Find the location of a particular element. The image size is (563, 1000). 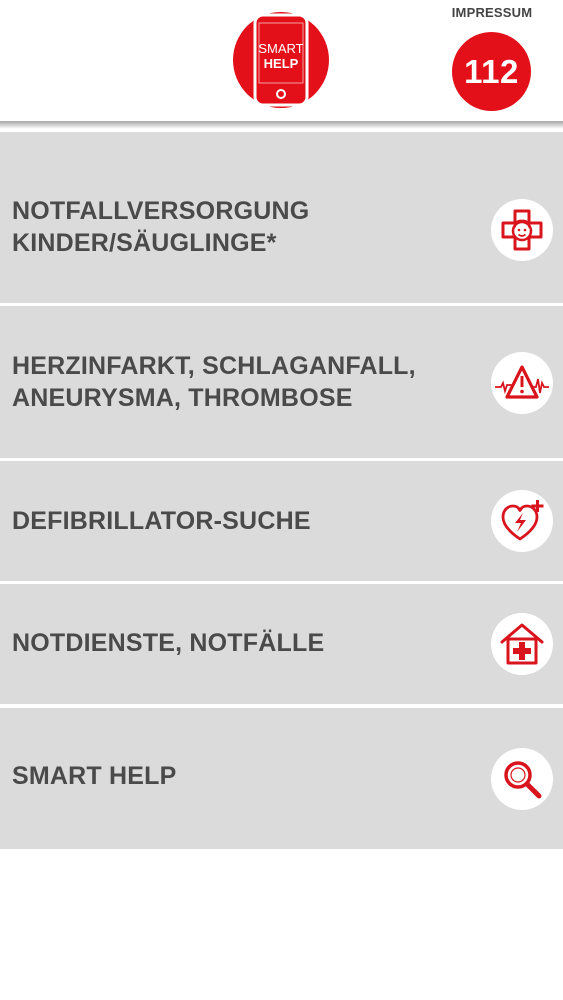

defibrillator-heart-icon is located at coordinates (522, 521).